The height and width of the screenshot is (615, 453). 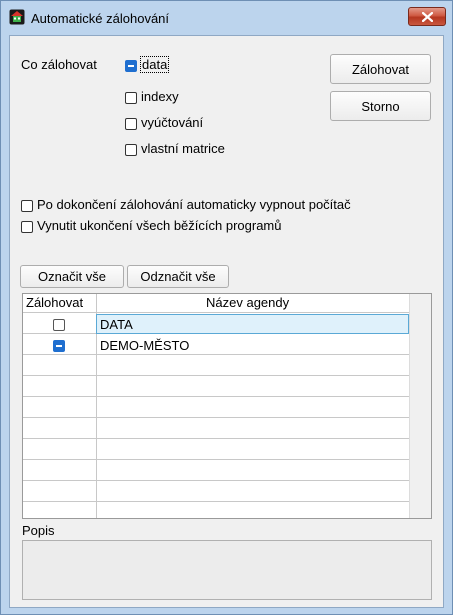 I want to click on table-scrollbar, so click(x=420, y=406).